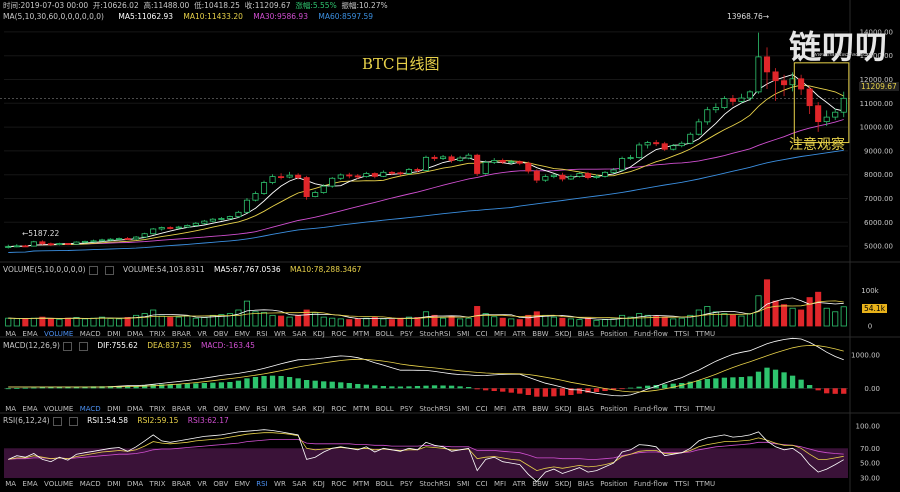 The height and width of the screenshot is (492, 900). Describe the element at coordinates (31, 345) in the screenshot. I see `macd-params: MACD(12,26,9)` at that location.